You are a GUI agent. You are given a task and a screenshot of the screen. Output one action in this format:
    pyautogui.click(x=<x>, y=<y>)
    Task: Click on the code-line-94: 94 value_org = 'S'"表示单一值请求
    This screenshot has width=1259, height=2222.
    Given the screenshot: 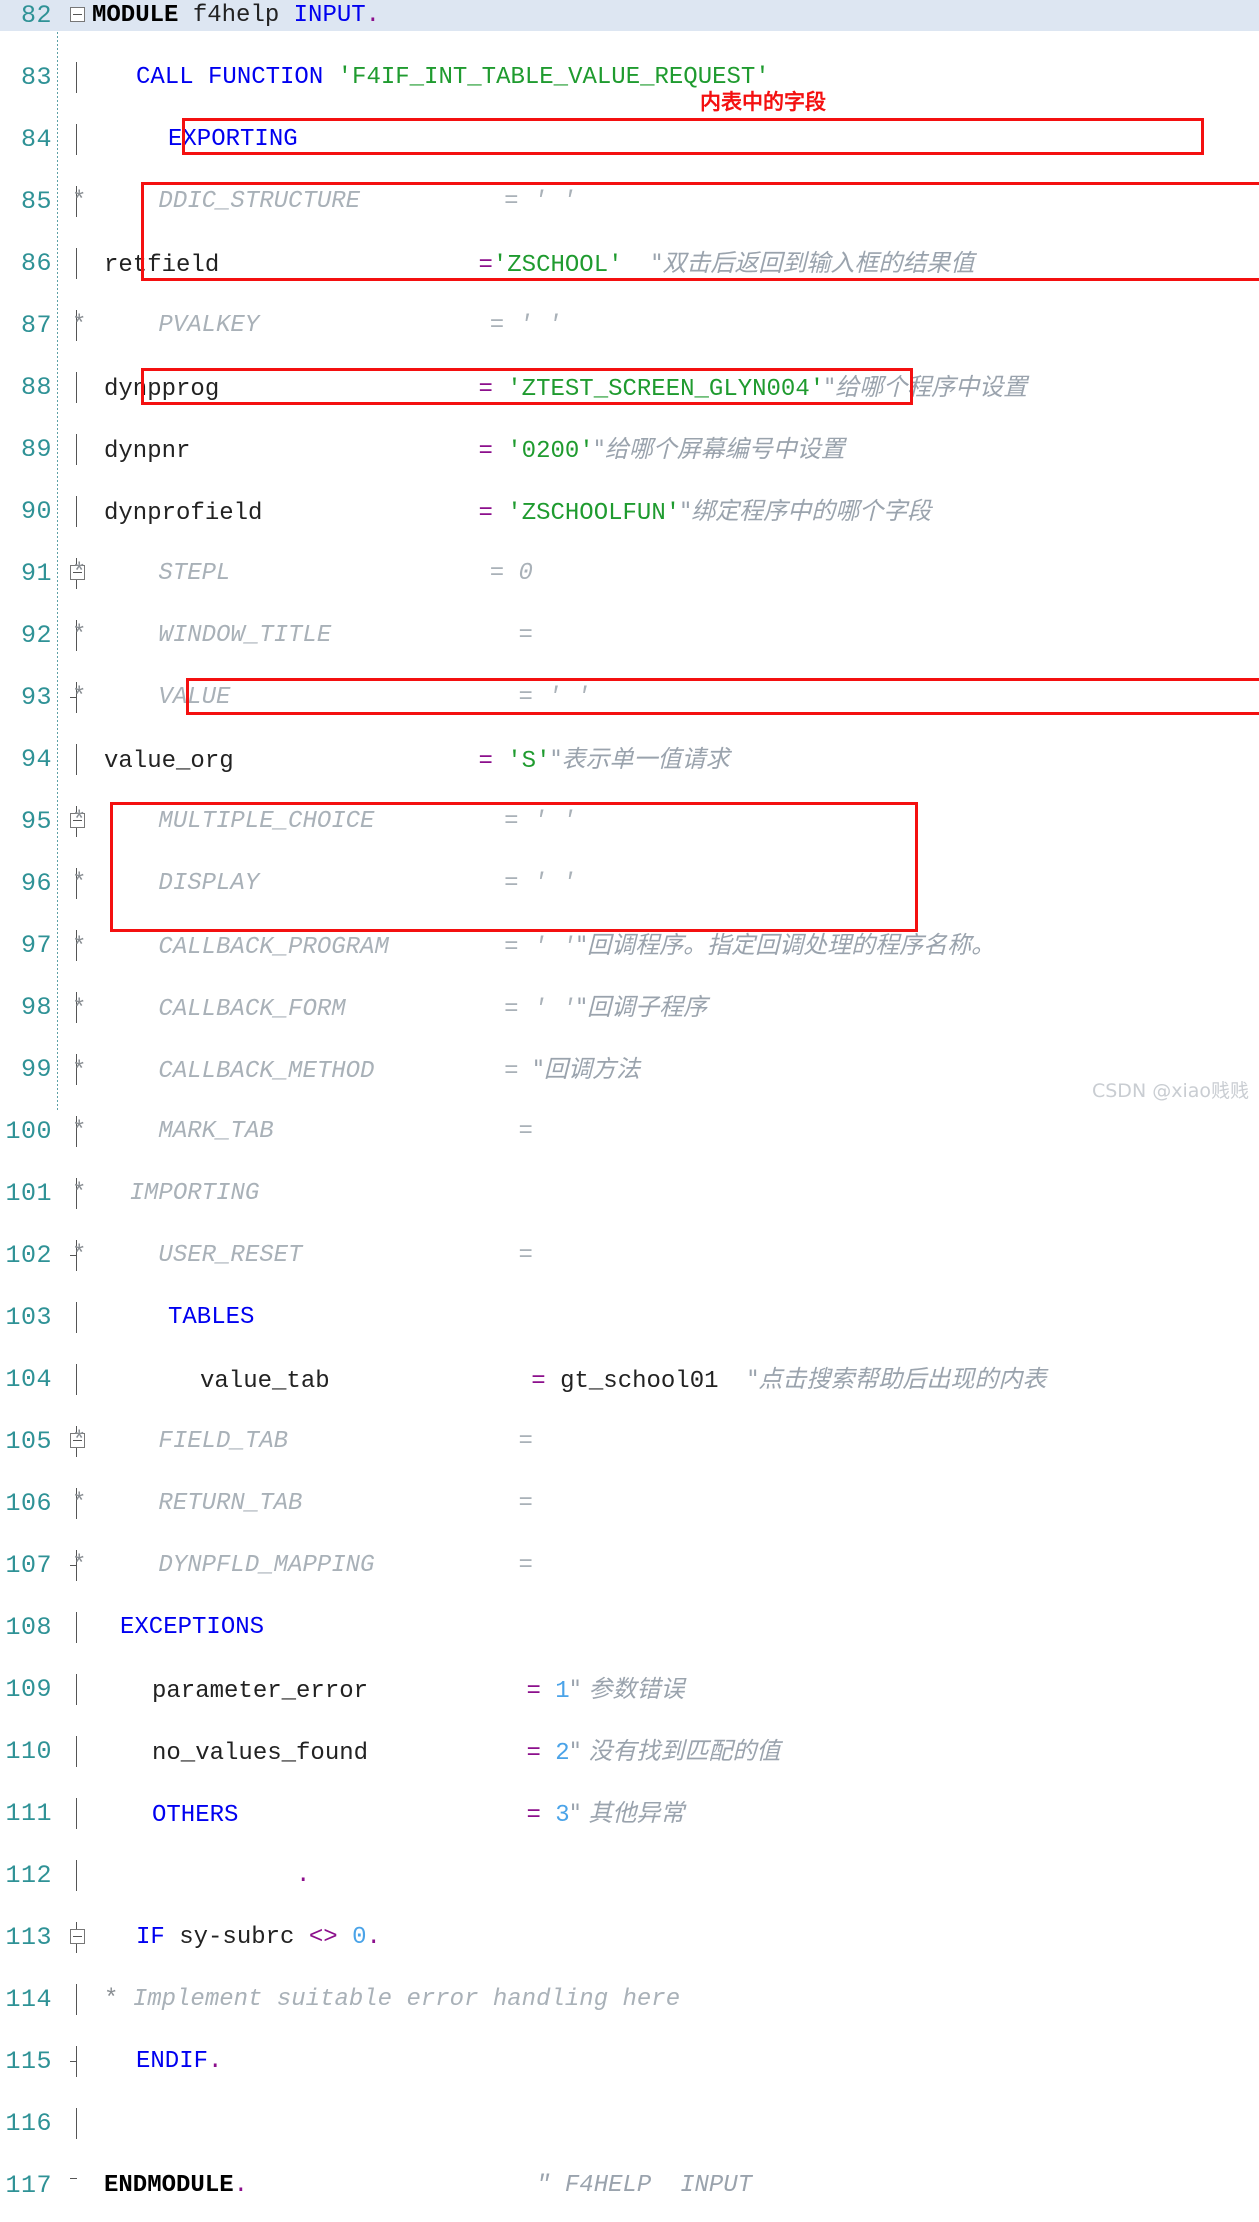 What is the action you would take?
    pyautogui.click(x=629, y=759)
    